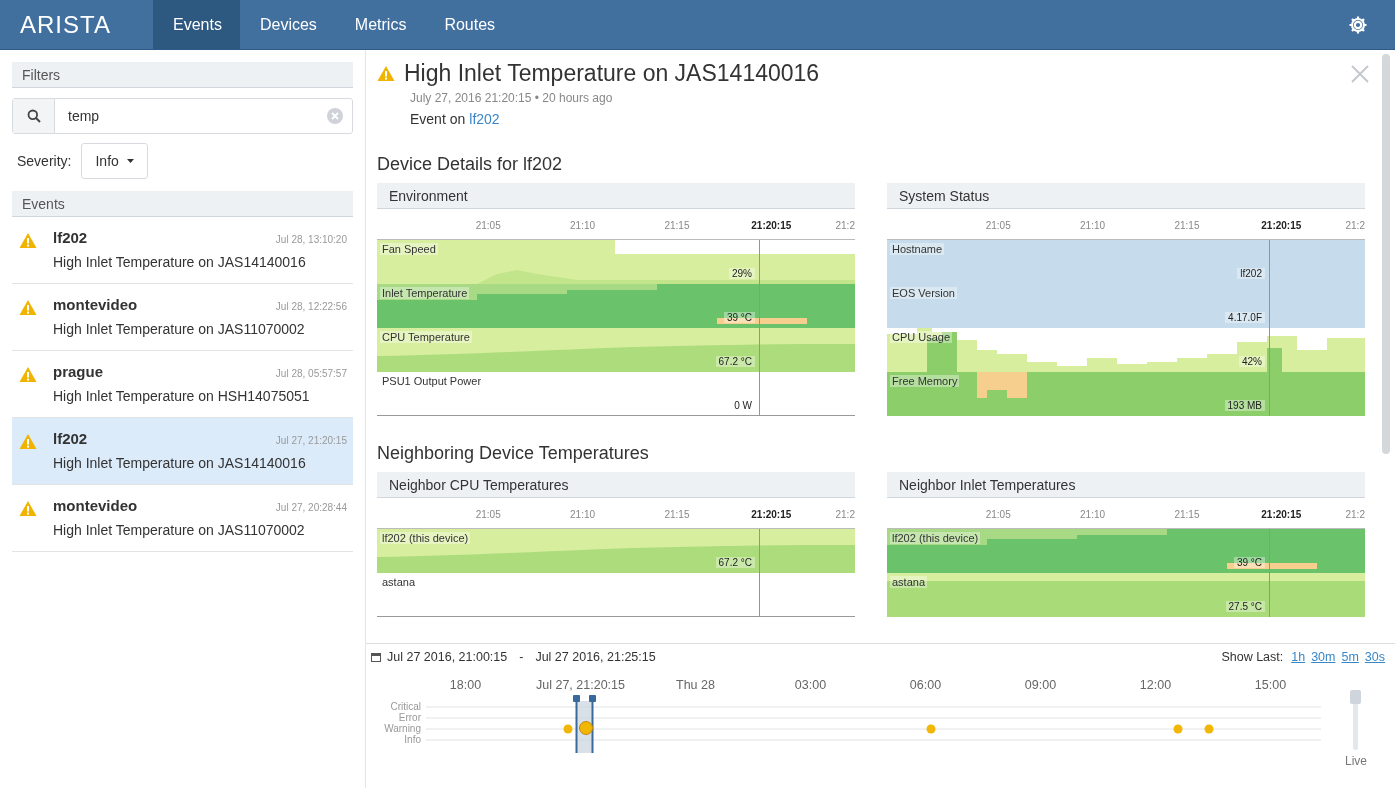  I want to click on settings-icon, so click(1358, 24).